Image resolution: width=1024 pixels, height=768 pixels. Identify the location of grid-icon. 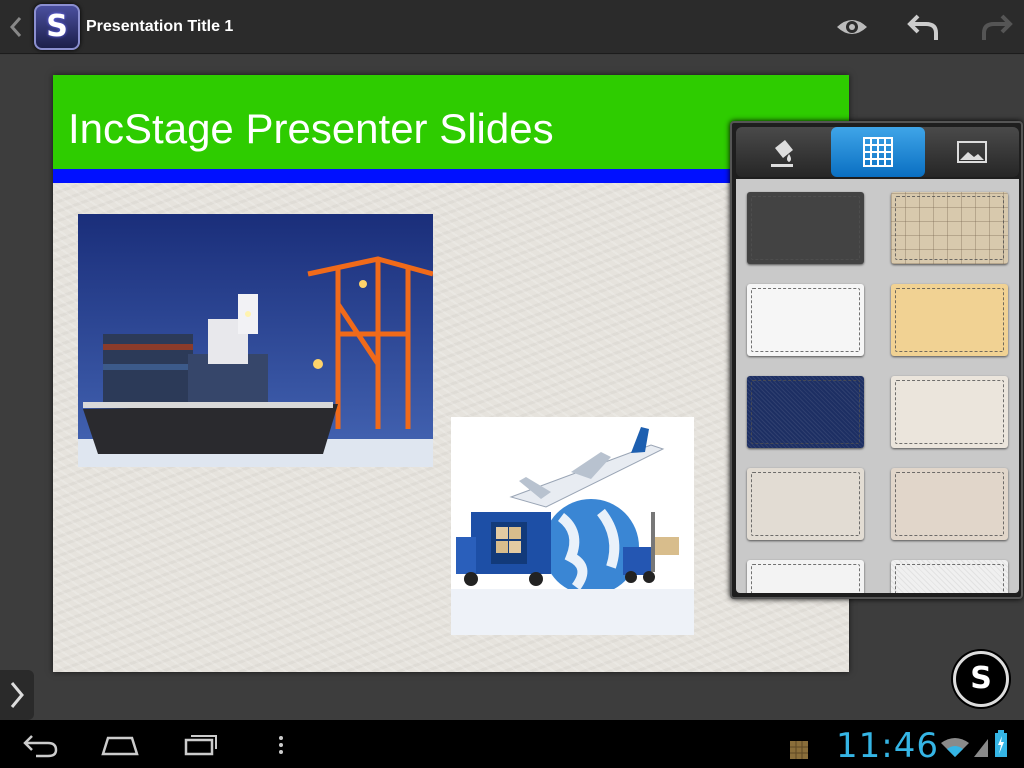
(878, 152).